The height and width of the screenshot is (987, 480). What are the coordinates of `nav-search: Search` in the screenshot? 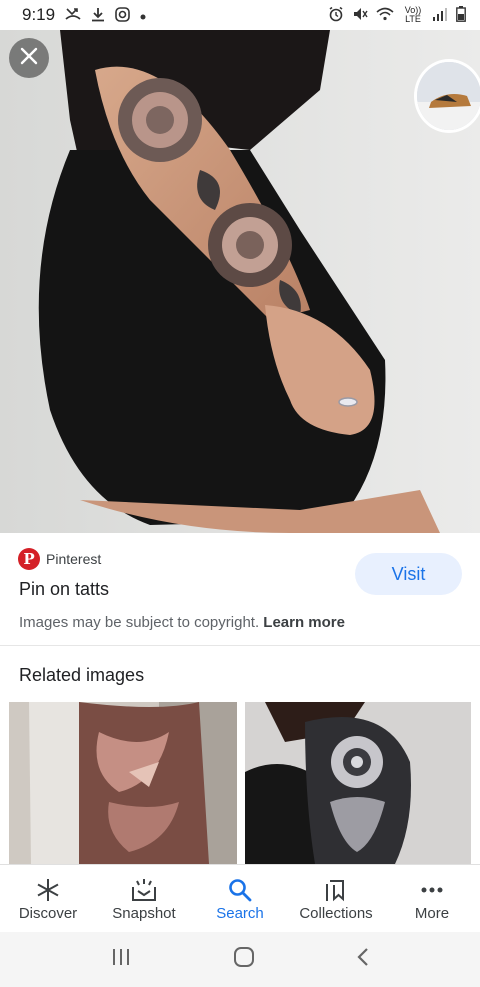 It's located at (240, 898).